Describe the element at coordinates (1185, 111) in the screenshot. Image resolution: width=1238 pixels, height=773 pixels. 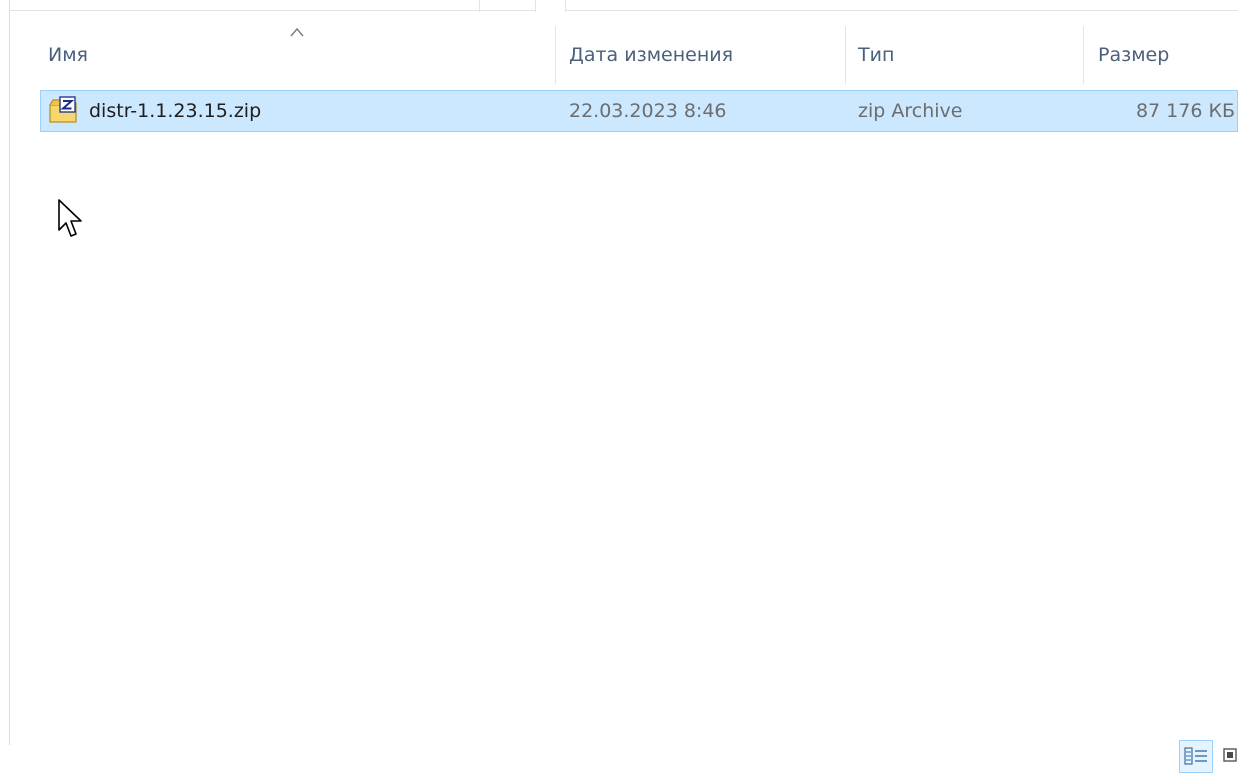
I see `file-size: 87 176 КБ` at that location.